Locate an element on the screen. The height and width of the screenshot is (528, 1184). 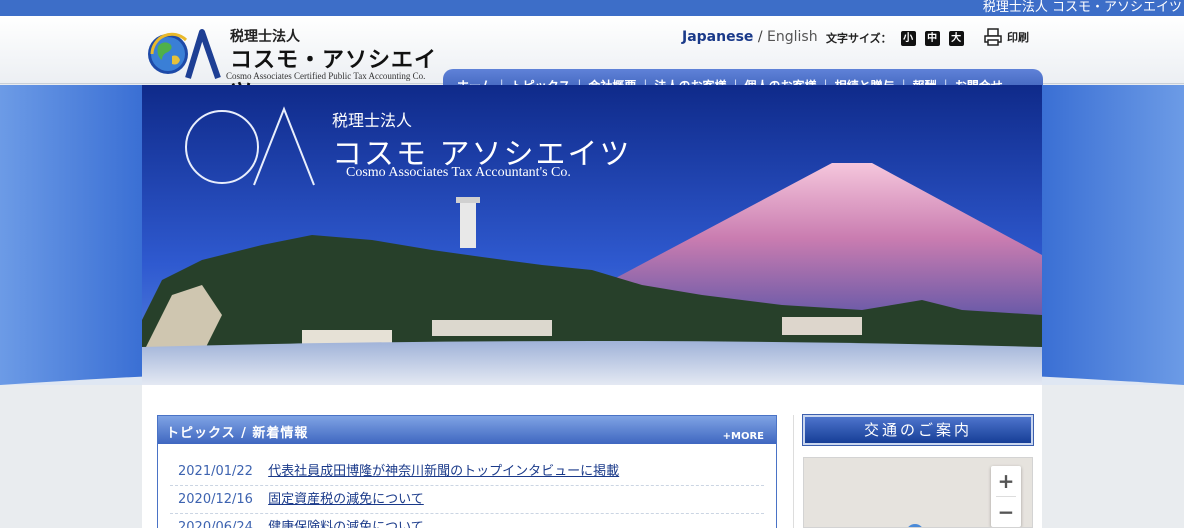
ca-logo-icon is located at coordinates (184, 54).